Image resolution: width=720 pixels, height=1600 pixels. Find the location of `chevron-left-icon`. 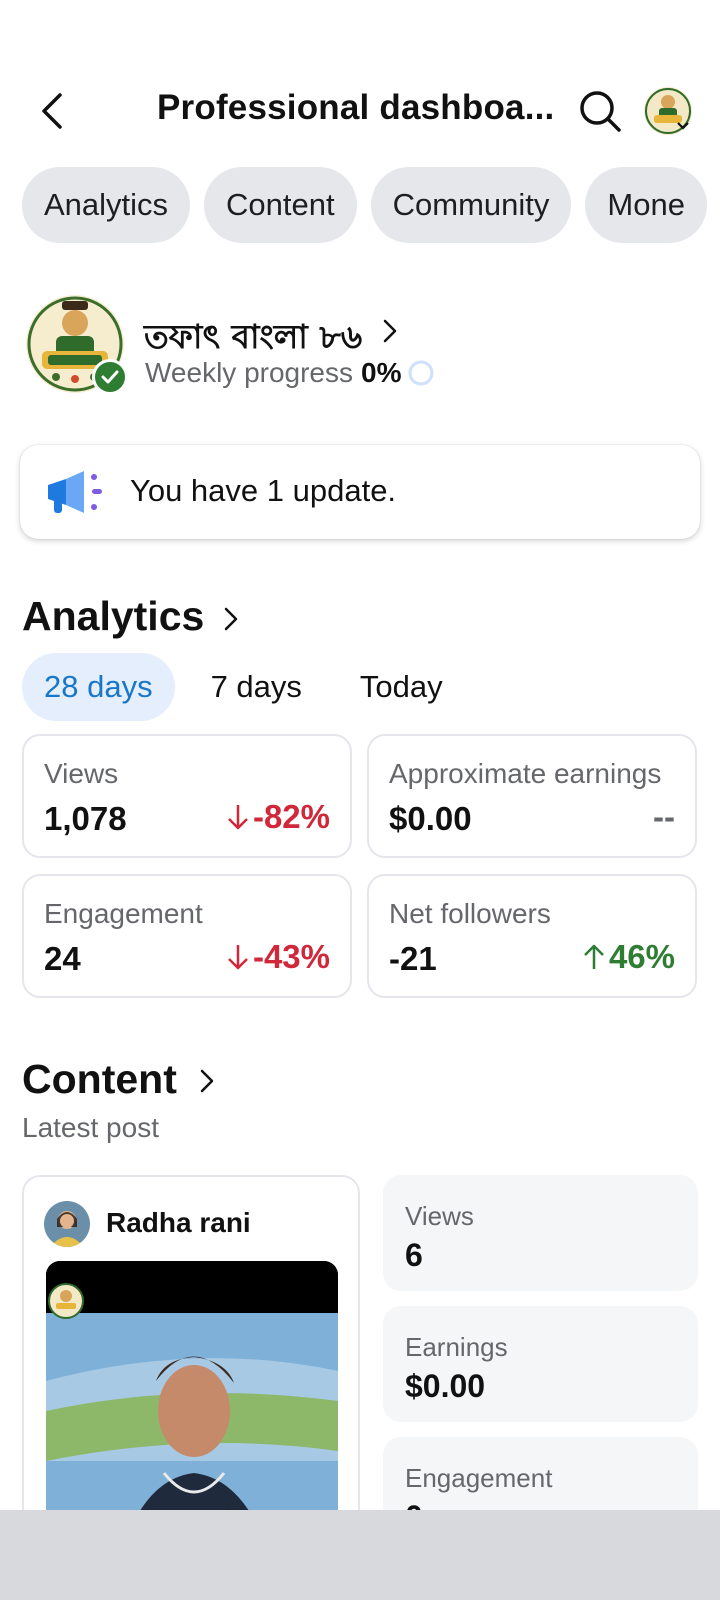

chevron-left-icon is located at coordinates (52, 111).